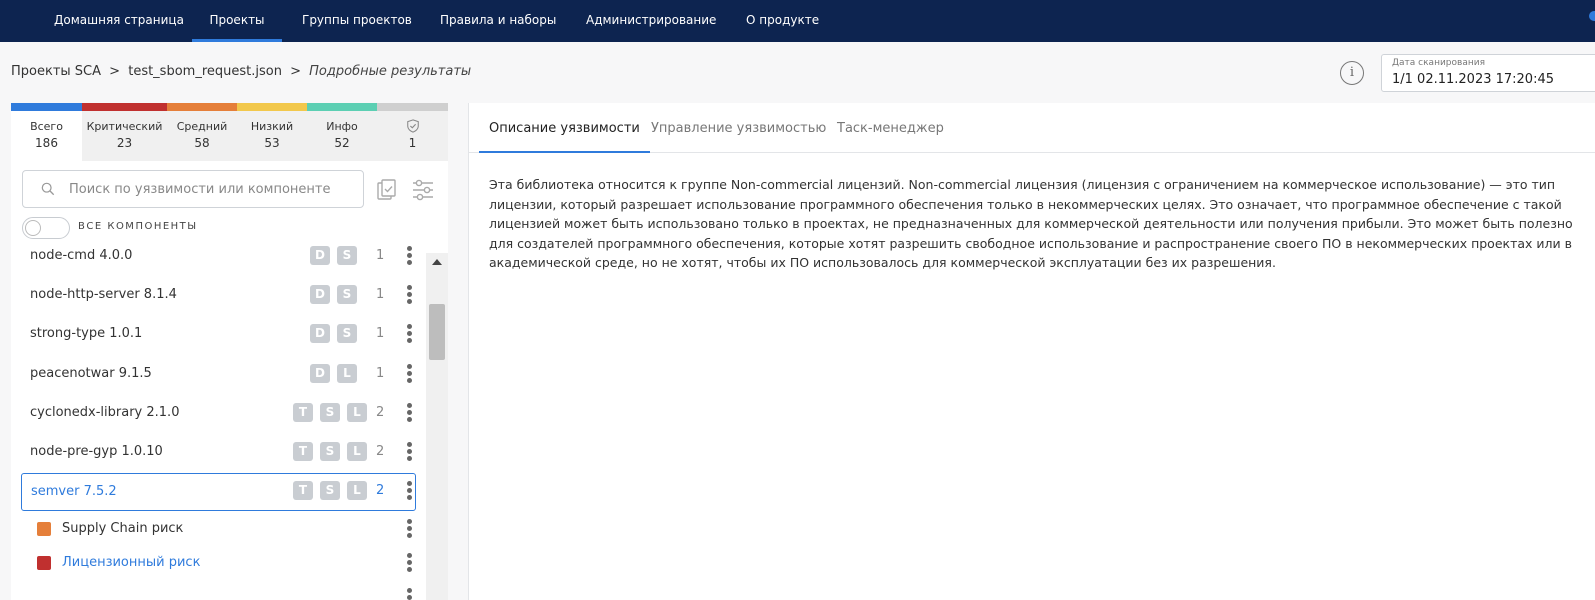 Image resolution: width=1595 pixels, height=600 pixels. I want to click on component-name: peacenotwar 9.1.5, so click(91, 373).